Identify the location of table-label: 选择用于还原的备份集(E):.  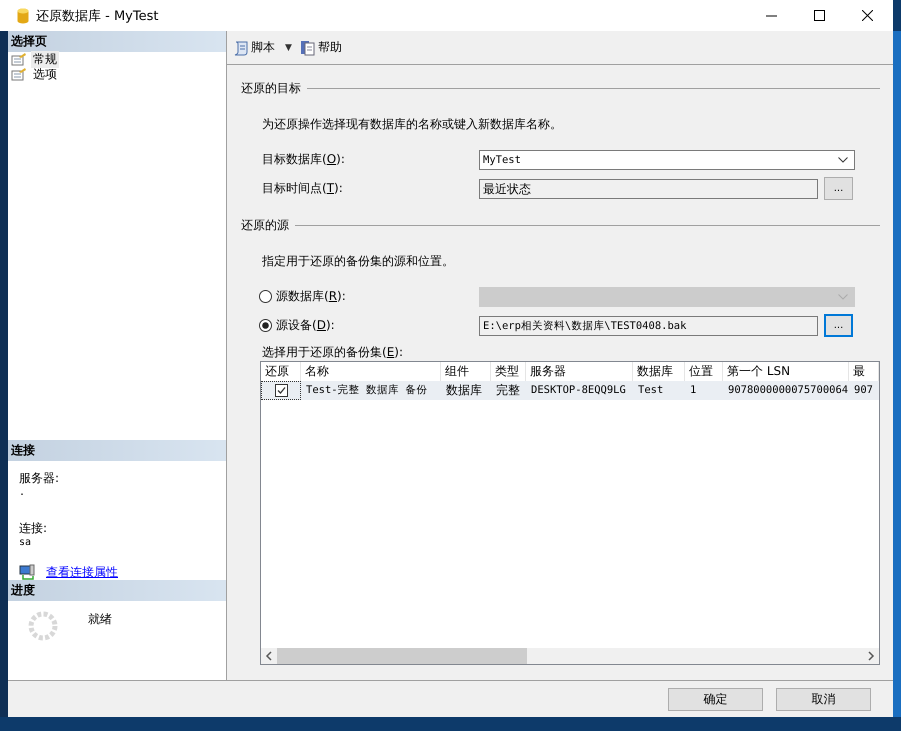
(332, 352).